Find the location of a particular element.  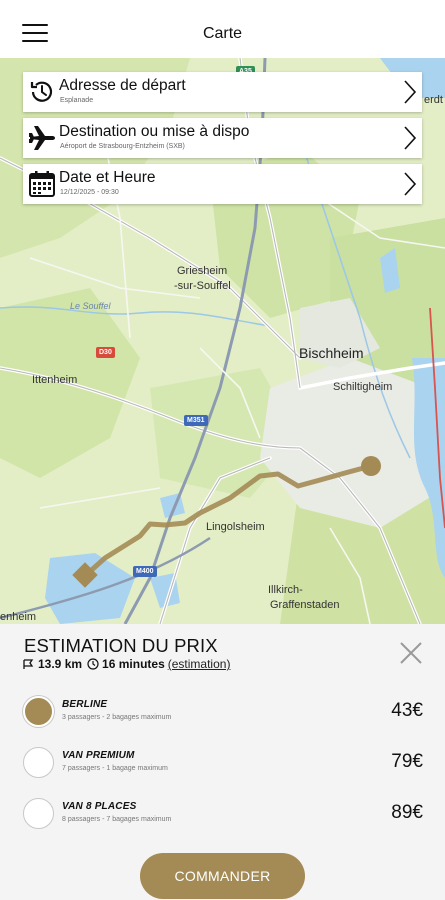

estimate-title: ESTIMATION DU PRIX is located at coordinates (121, 645).